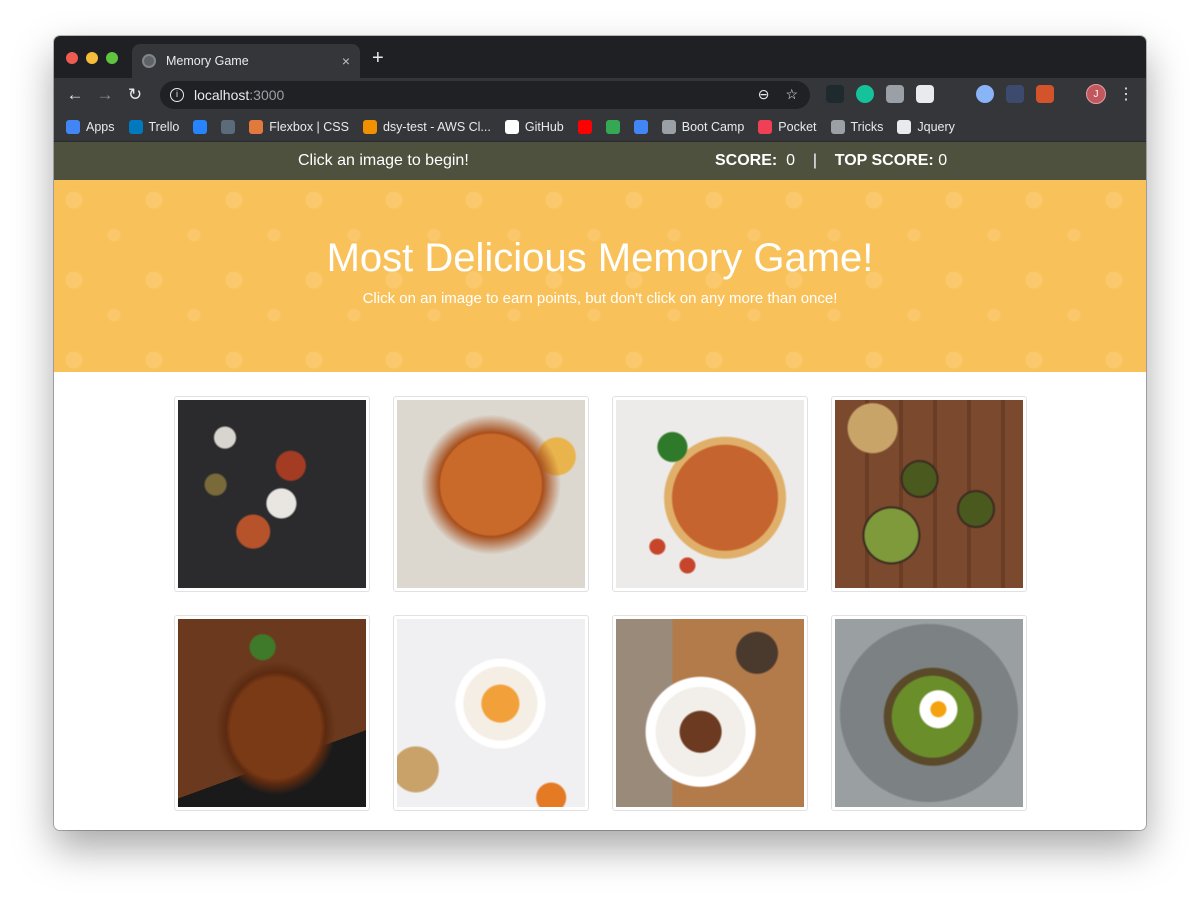  I want to click on camera-icon, so click(895, 94).